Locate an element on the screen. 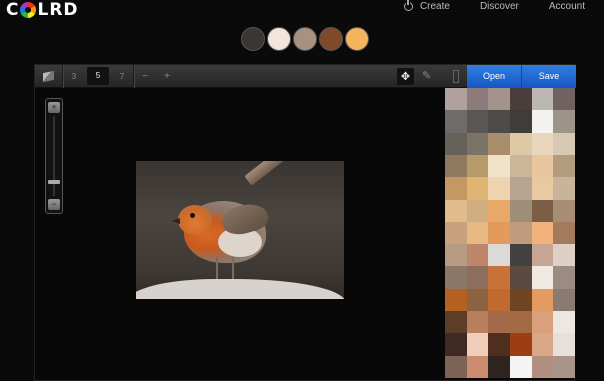 This screenshot has height=381, width=604. move-tool-icon: ✥ is located at coordinates (405, 76).